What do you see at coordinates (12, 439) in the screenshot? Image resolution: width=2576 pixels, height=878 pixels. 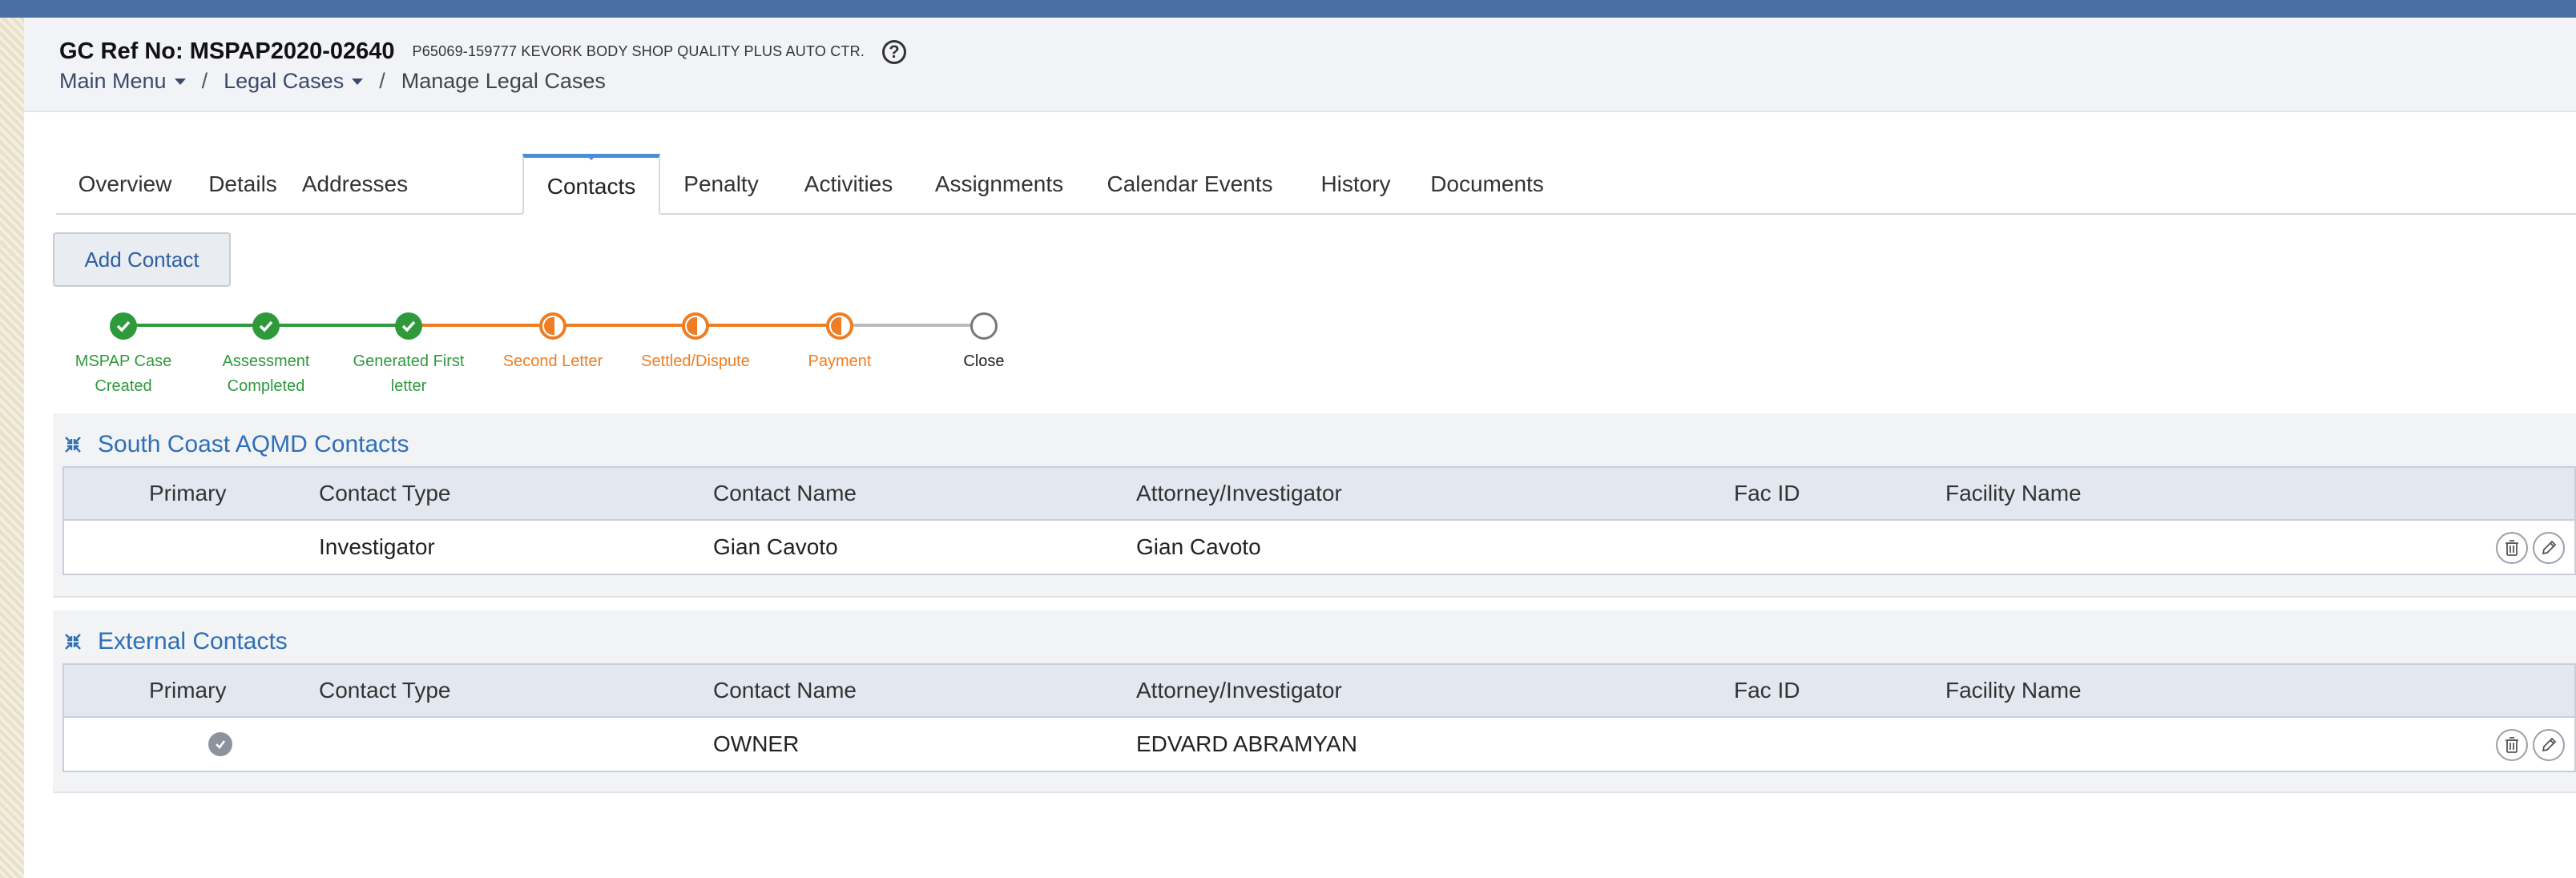 I see `decorative-side-strip` at bounding box center [12, 439].